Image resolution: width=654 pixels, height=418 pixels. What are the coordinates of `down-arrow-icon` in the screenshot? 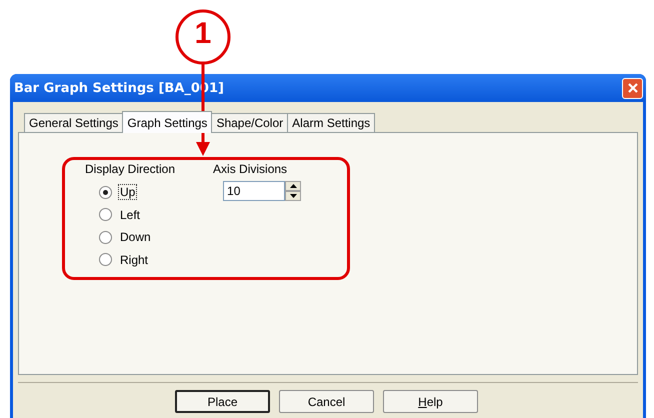 It's located at (293, 196).